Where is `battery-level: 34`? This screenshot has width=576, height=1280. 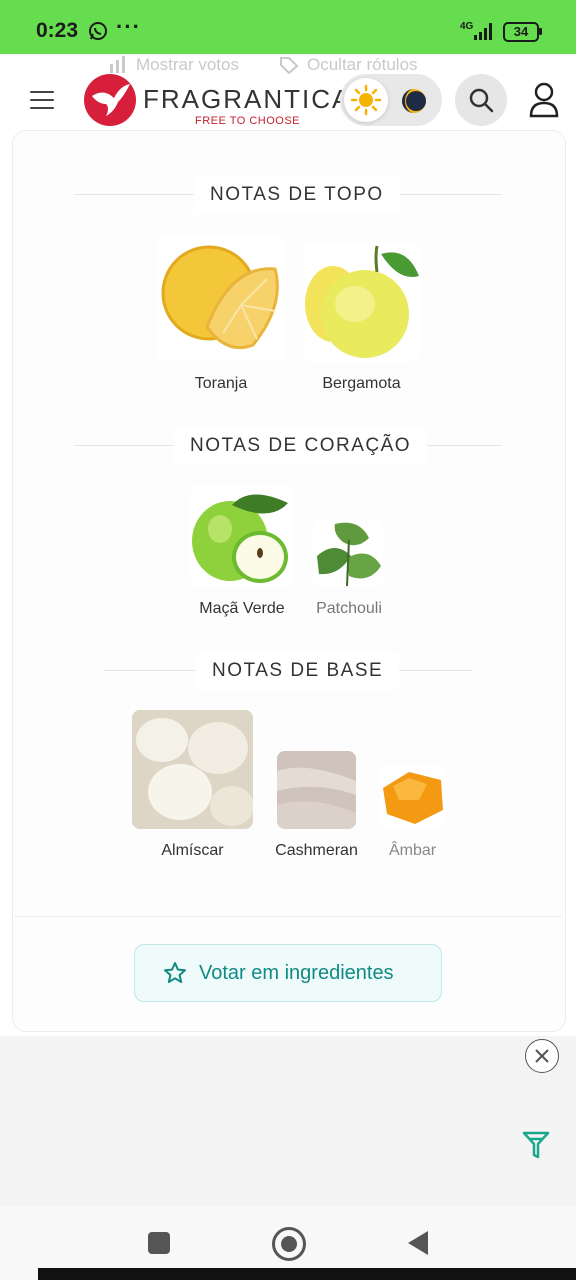 battery-level: 34 is located at coordinates (521, 32).